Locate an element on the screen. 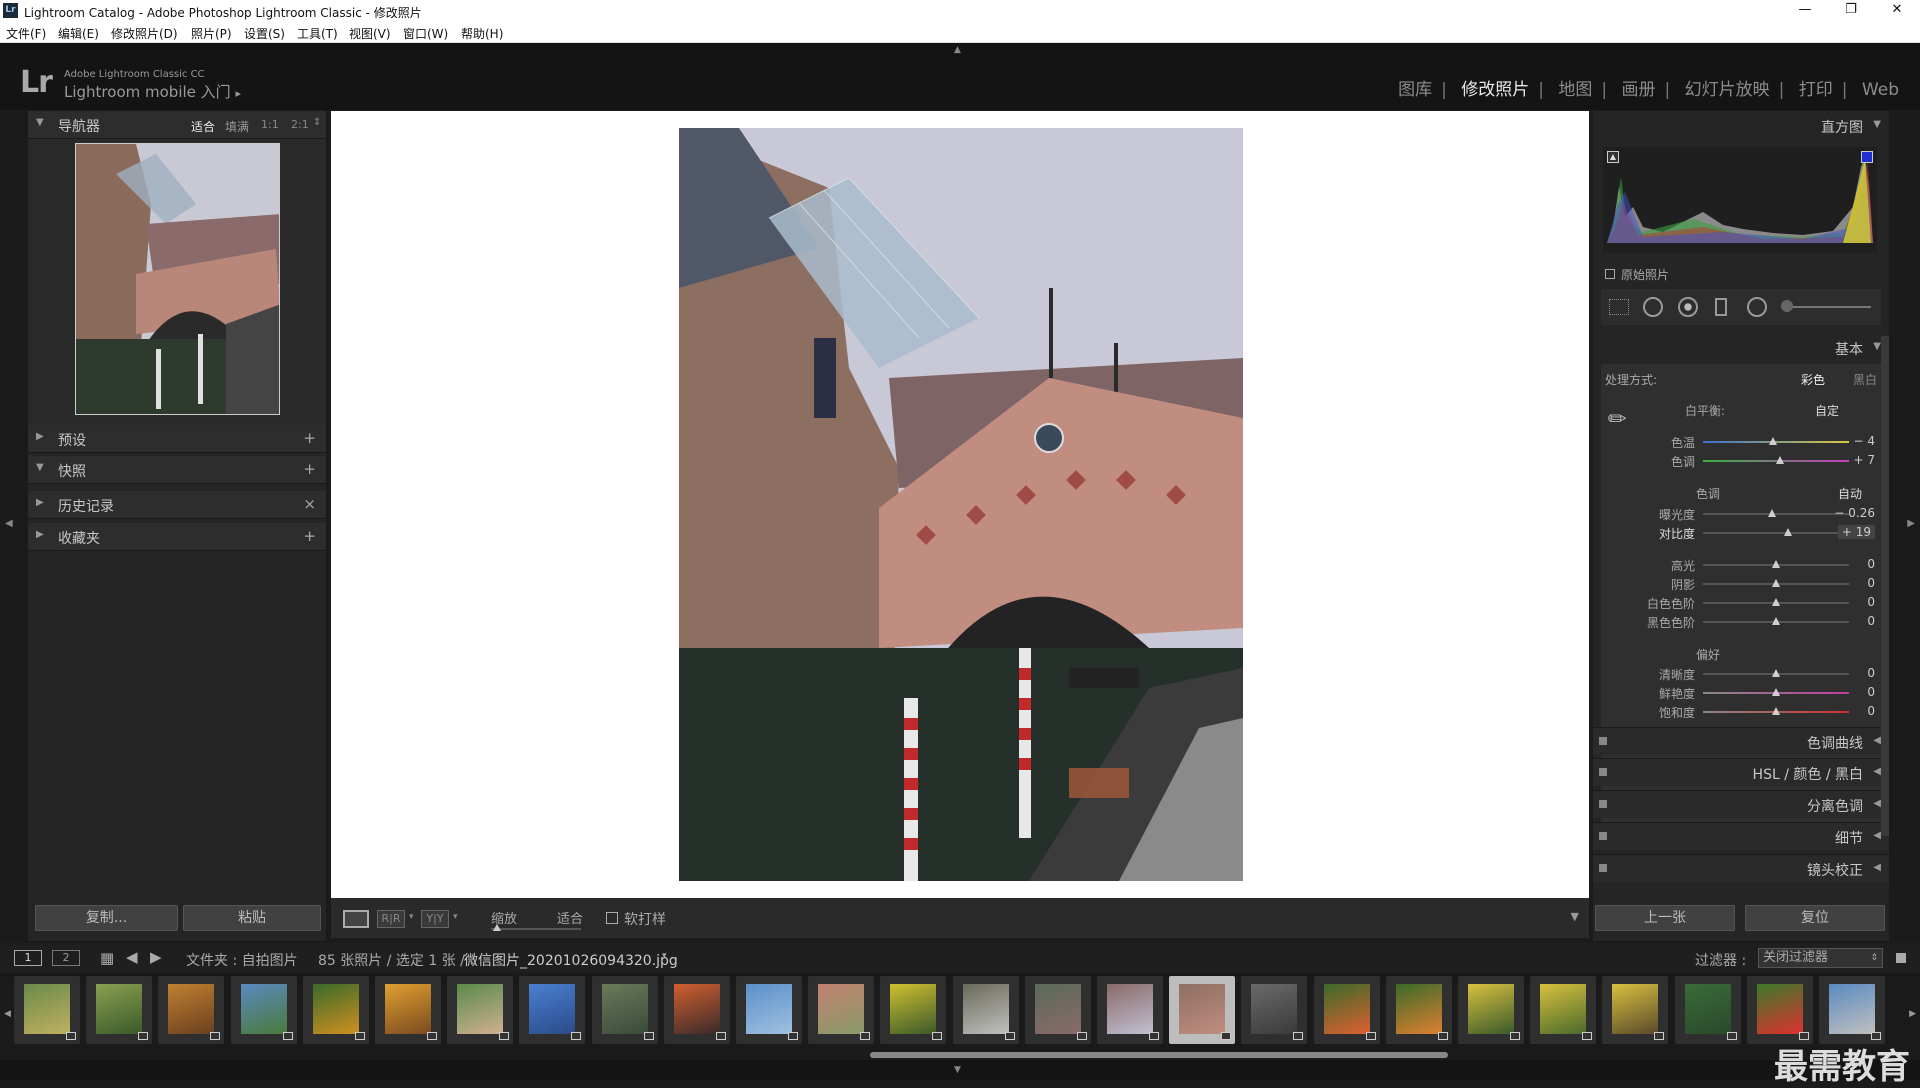 The image size is (1920, 1088). tone-auto-button: 自动 is located at coordinates (1850, 493).